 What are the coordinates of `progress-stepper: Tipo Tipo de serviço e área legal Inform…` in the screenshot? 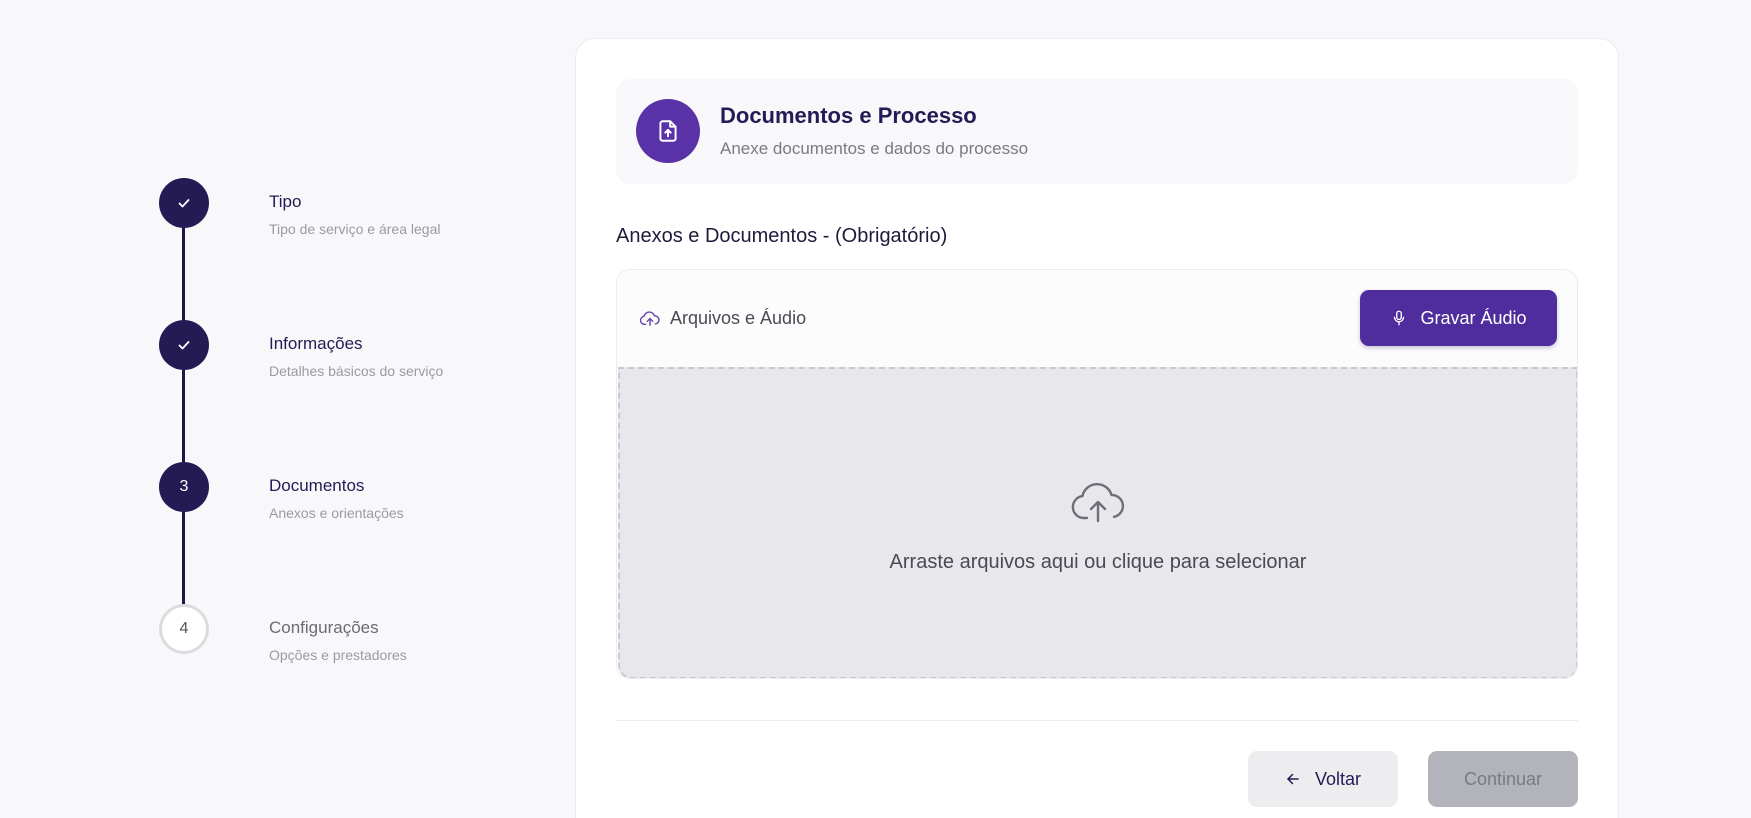 It's located at (349, 428).